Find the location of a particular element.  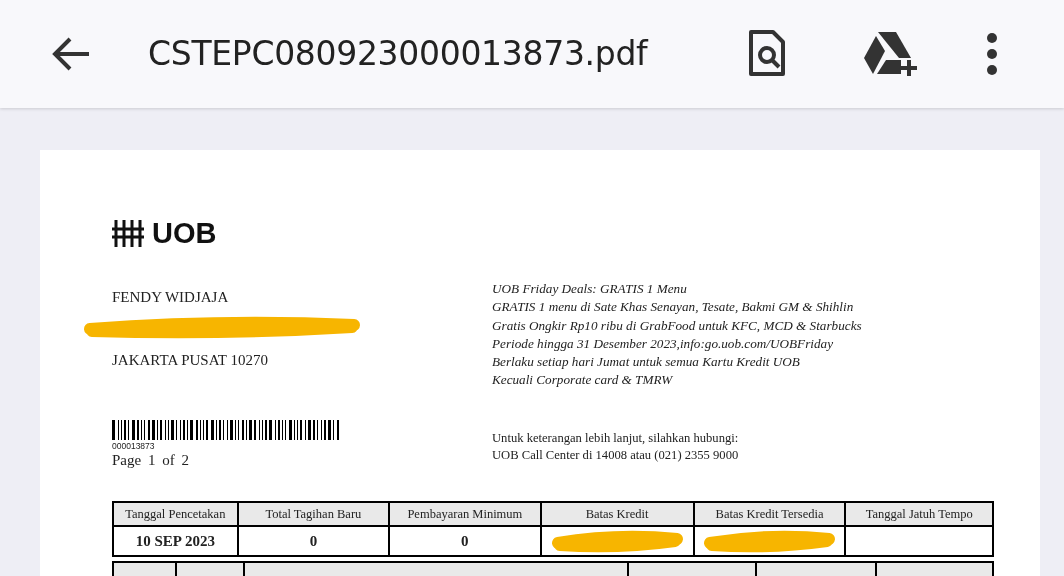

menu-button is located at coordinates (992, 54).